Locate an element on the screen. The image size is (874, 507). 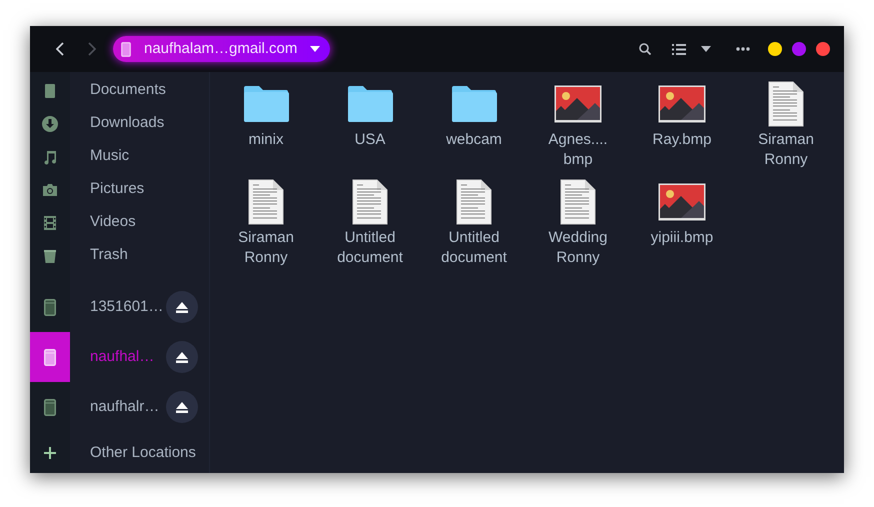
file-item: Wedding Ronny is located at coordinates (578, 227).